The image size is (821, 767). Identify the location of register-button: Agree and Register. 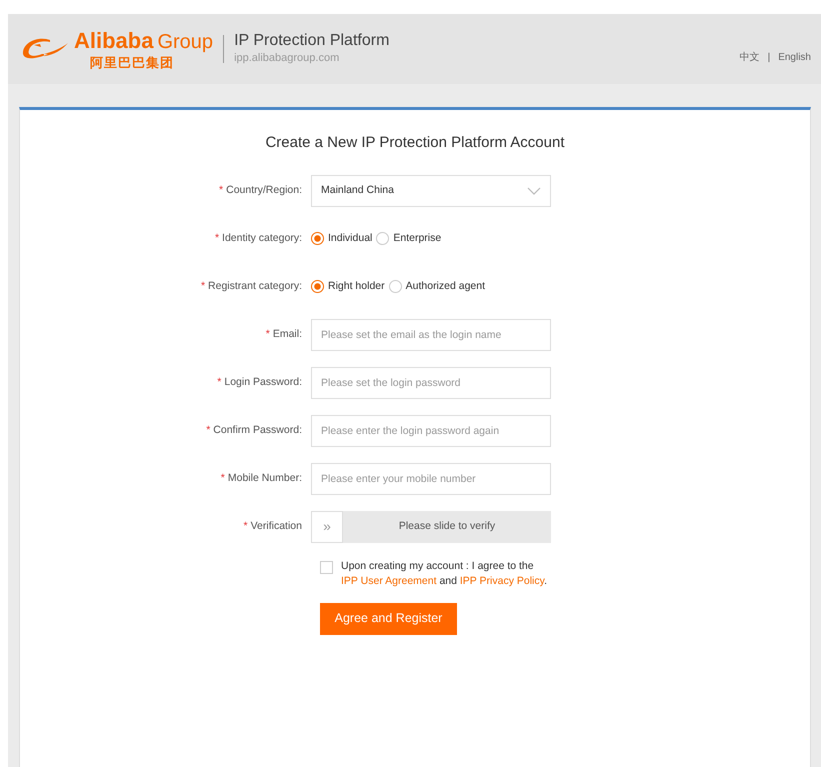
(388, 618).